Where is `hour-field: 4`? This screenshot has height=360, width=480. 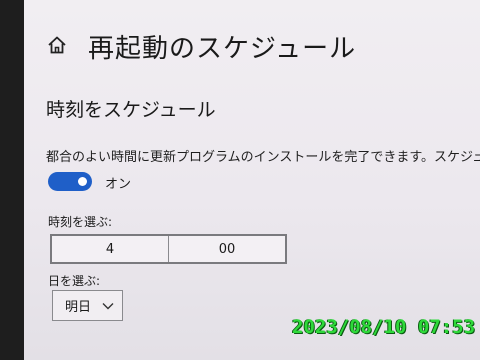 hour-field: 4 is located at coordinates (110, 249).